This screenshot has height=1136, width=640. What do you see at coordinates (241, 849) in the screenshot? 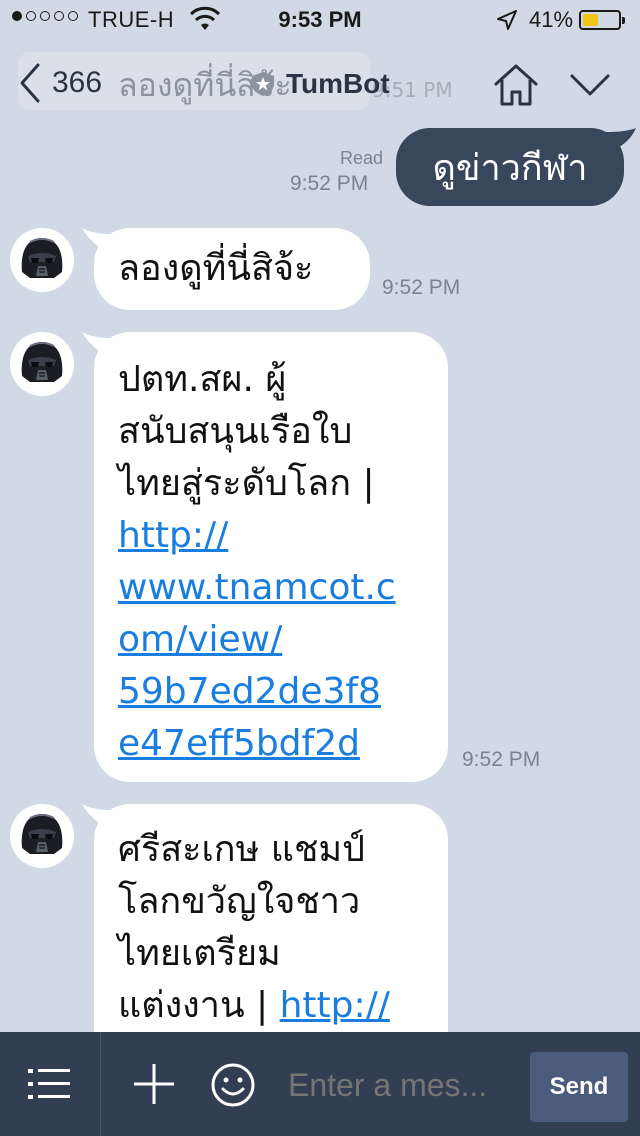
I see `message-line: ศรีสะเกษ แชมป์` at bounding box center [241, 849].